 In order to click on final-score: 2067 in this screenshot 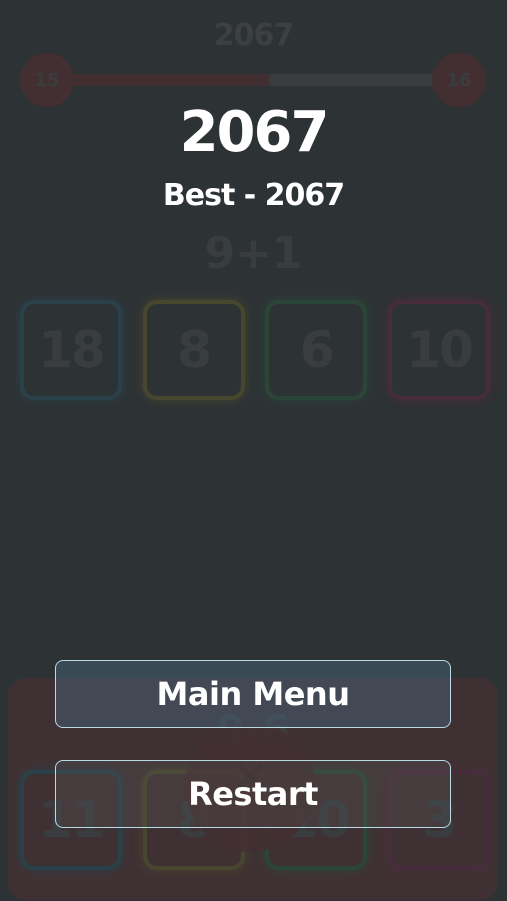, I will do `click(254, 132)`.